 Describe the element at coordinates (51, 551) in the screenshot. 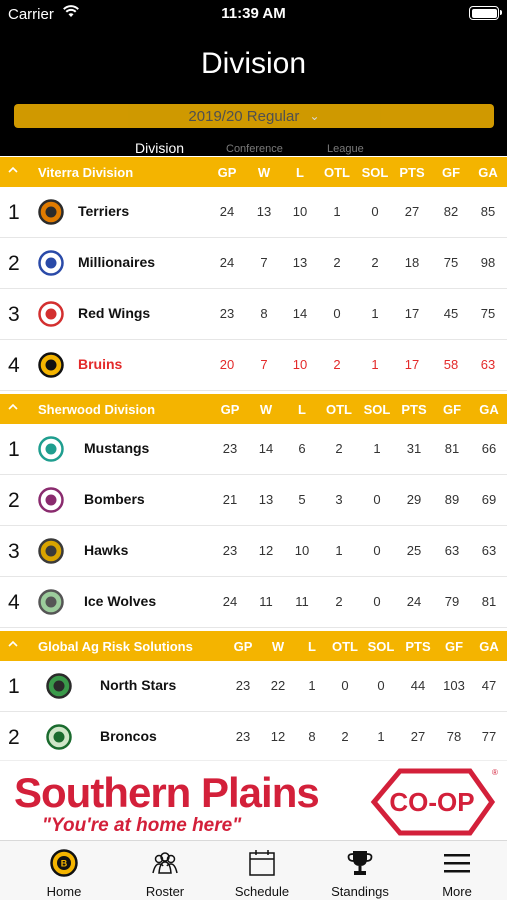

I see `hawks-logo-icon` at that location.